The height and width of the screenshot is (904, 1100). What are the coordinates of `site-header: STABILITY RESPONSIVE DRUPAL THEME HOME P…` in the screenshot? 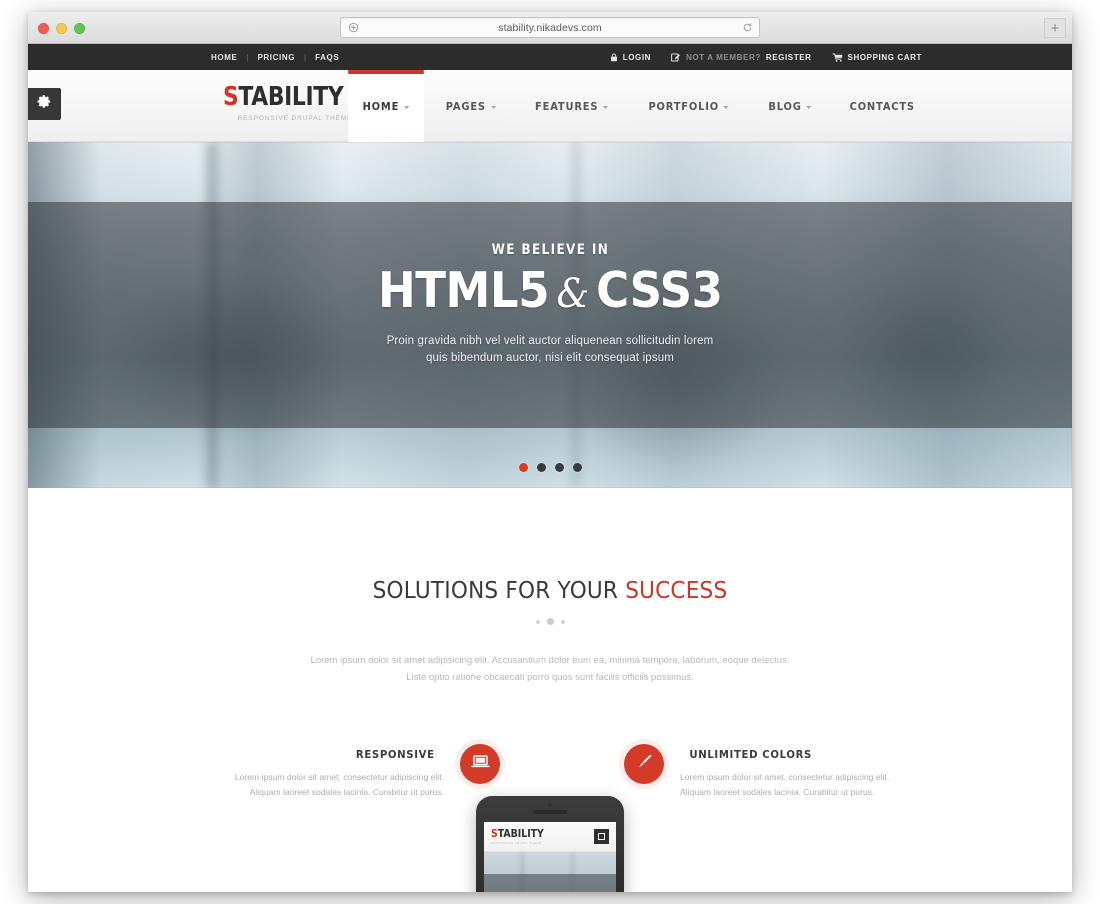 It's located at (550, 106).